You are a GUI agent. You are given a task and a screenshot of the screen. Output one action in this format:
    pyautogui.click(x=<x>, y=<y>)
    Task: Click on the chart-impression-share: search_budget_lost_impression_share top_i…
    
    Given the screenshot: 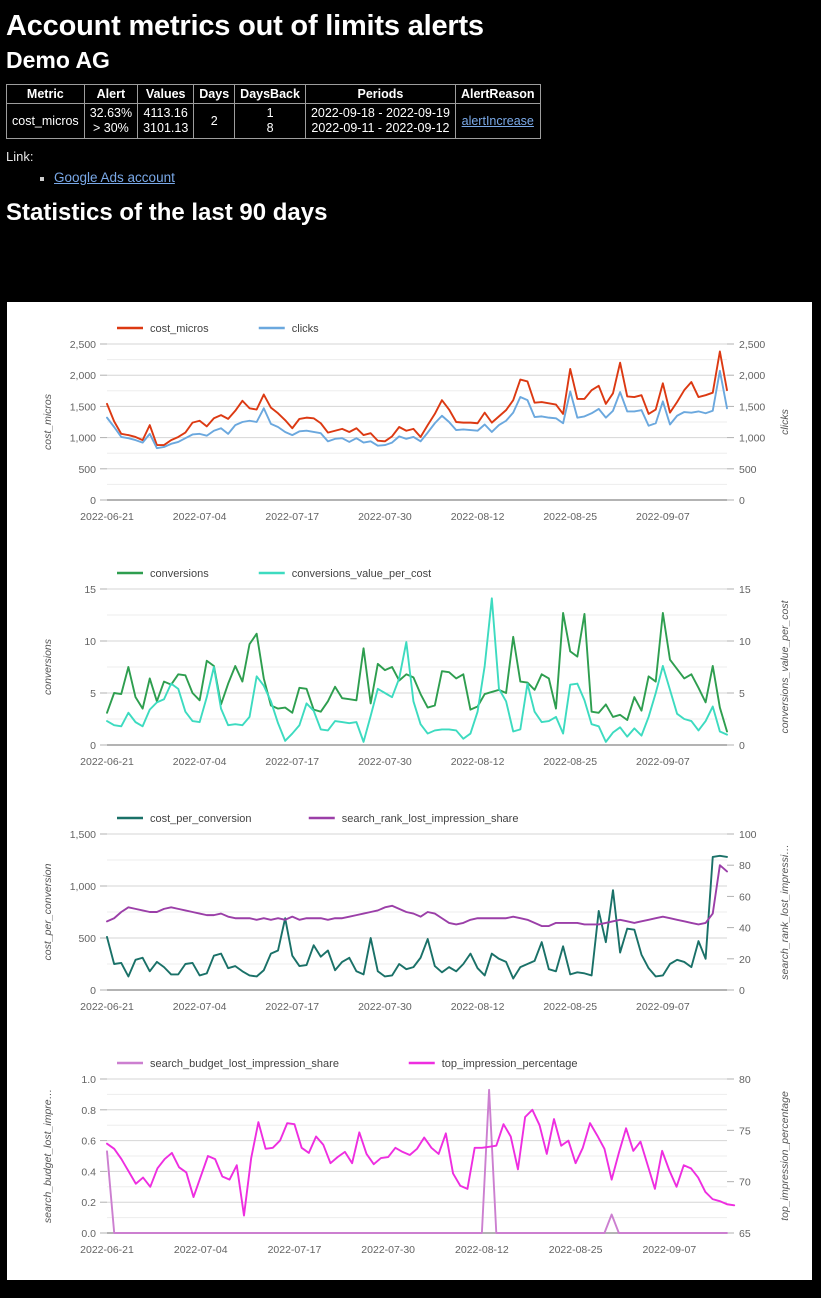 What is the action you would take?
    pyautogui.click(x=416, y=1157)
    